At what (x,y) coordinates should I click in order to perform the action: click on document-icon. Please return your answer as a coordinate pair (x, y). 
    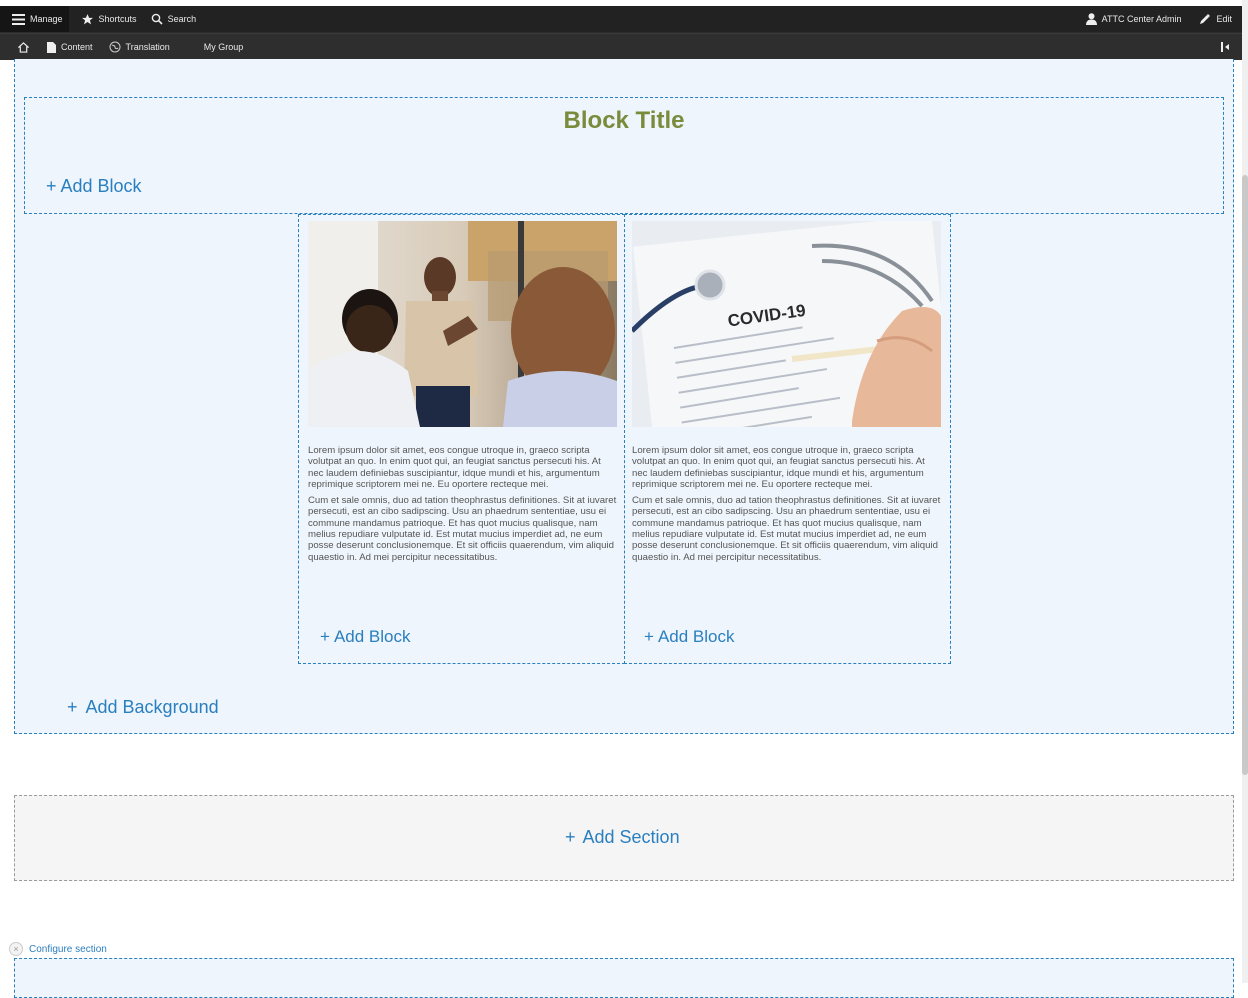
    Looking at the image, I should click on (51, 47).